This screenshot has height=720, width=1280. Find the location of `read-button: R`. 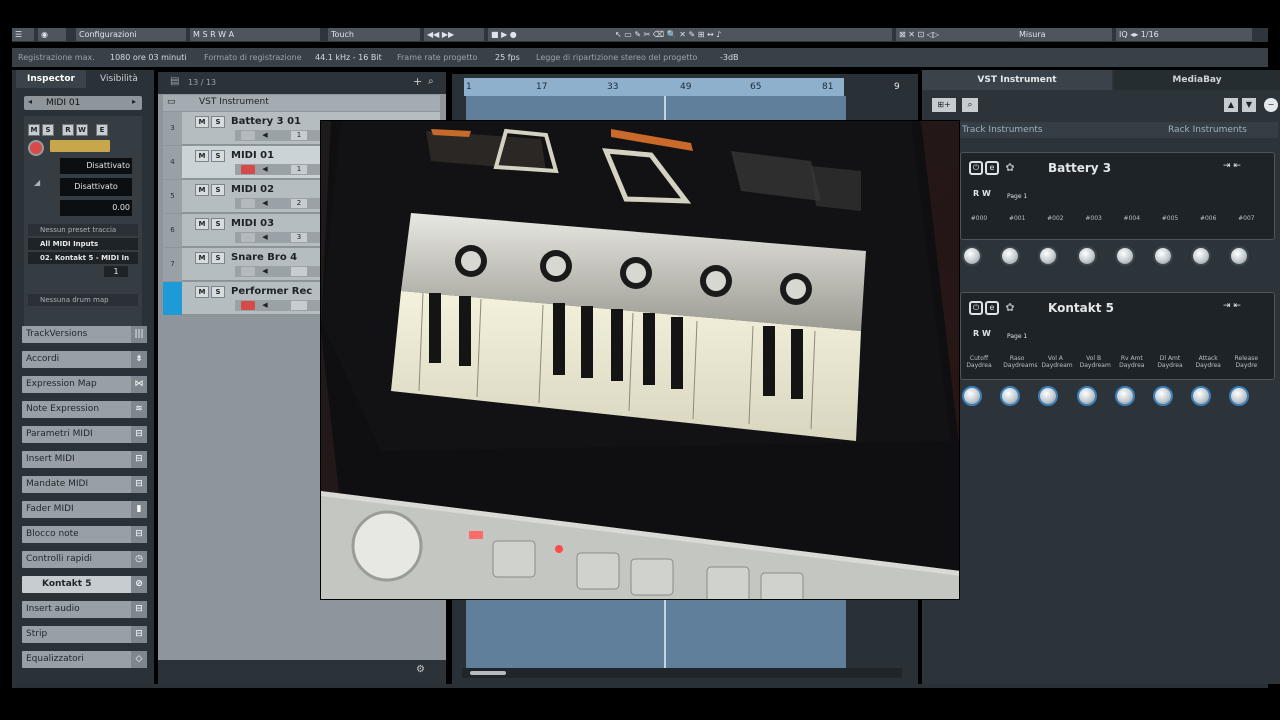

read-button: R is located at coordinates (68, 130).